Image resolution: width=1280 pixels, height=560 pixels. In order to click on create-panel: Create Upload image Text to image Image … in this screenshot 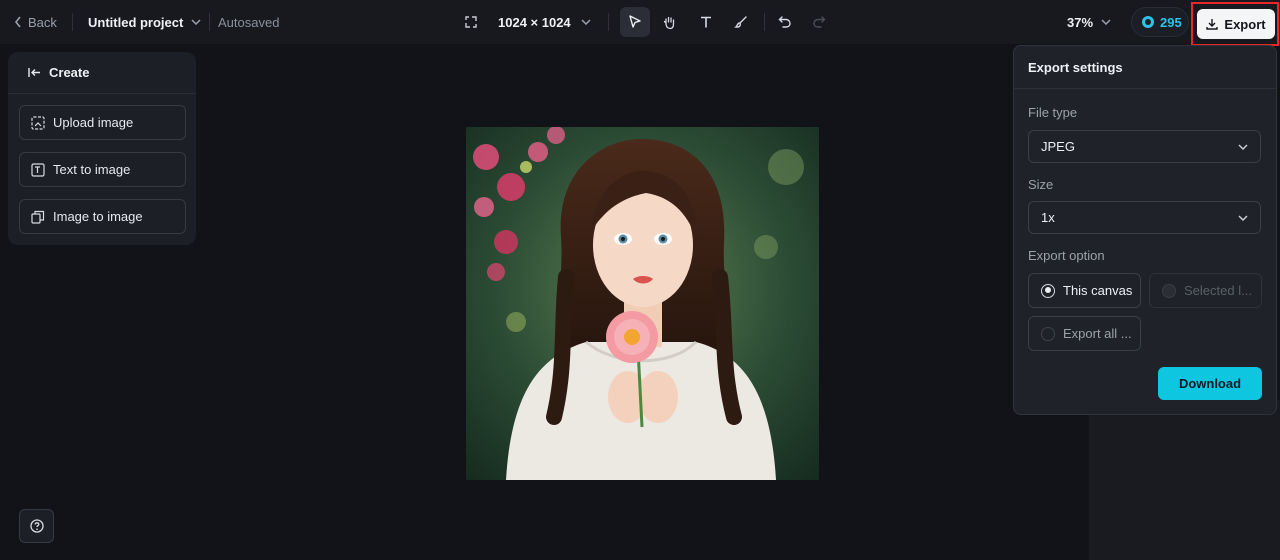, I will do `click(102, 148)`.